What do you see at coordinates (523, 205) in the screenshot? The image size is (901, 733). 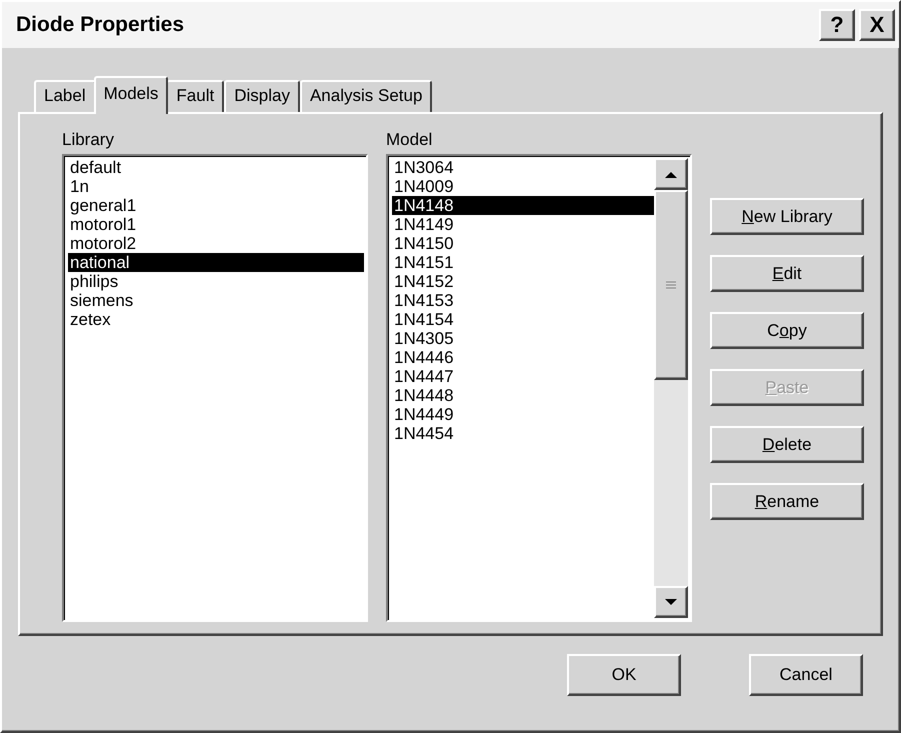 I see `list-item: 1N4148` at bounding box center [523, 205].